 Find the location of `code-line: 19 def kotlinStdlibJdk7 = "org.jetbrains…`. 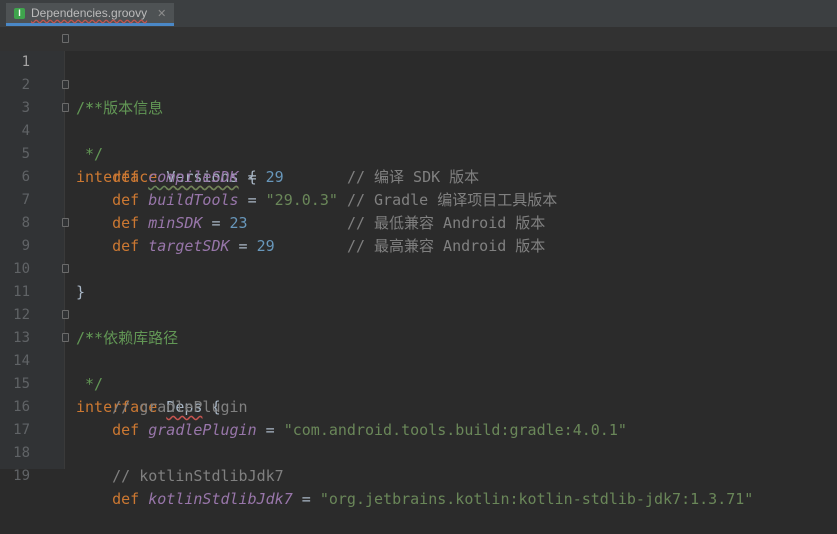

code-line: 19 def kotlinStdlibJdk7 = "org.jetbrains… is located at coordinates (418, 475).